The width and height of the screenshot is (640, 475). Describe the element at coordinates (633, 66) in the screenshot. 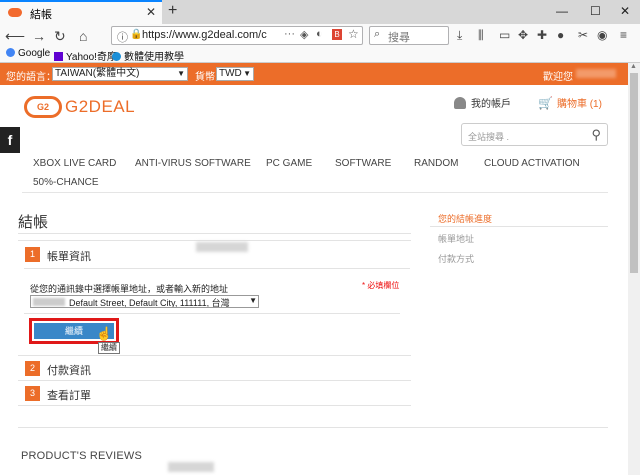

I see `scroll-up-icon: ▲` at that location.